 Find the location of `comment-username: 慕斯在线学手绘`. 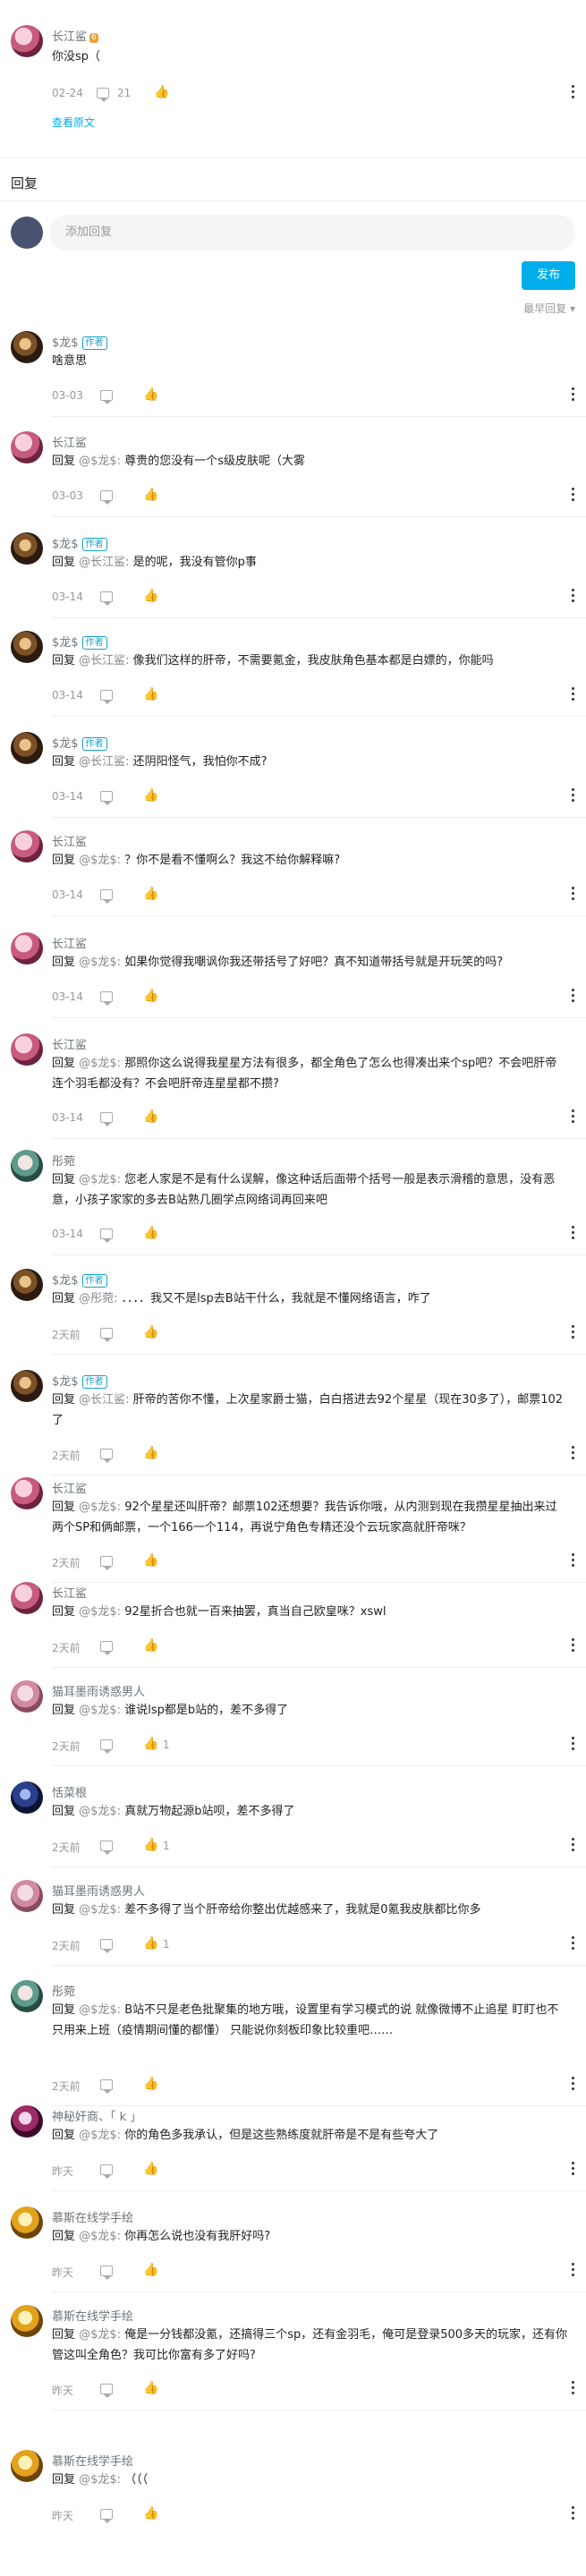

comment-username: 慕斯在线学手绘 is located at coordinates (92, 2460).